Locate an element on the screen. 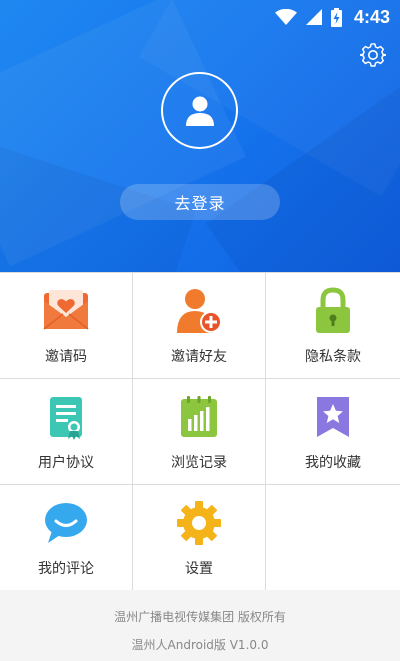 Image resolution: width=400 pixels, height=661 pixels. chat-bubble-icon is located at coordinates (66, 523).